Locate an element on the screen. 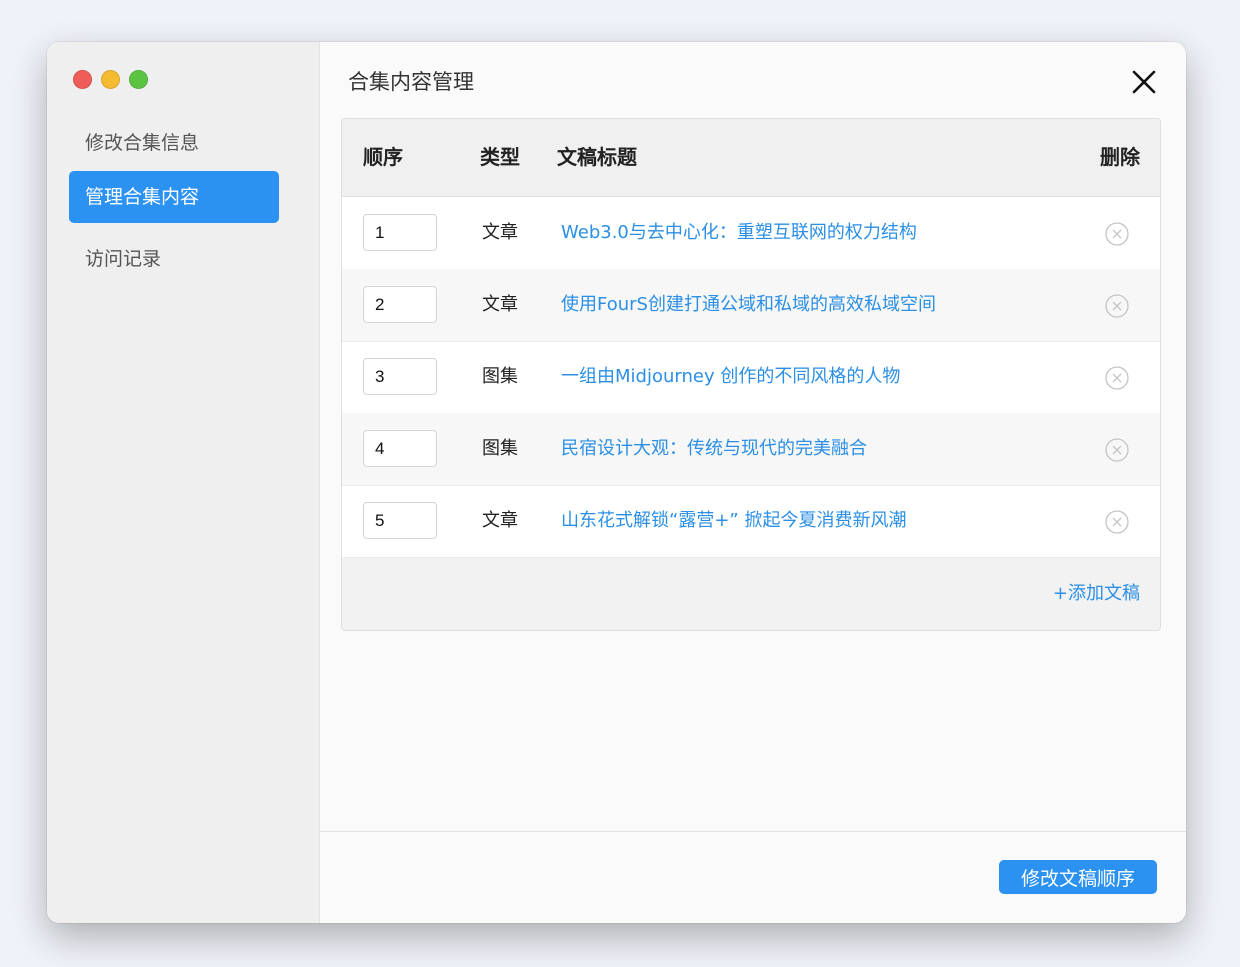  table-footer: +添加文稿 is located at coordinates (751, 594).